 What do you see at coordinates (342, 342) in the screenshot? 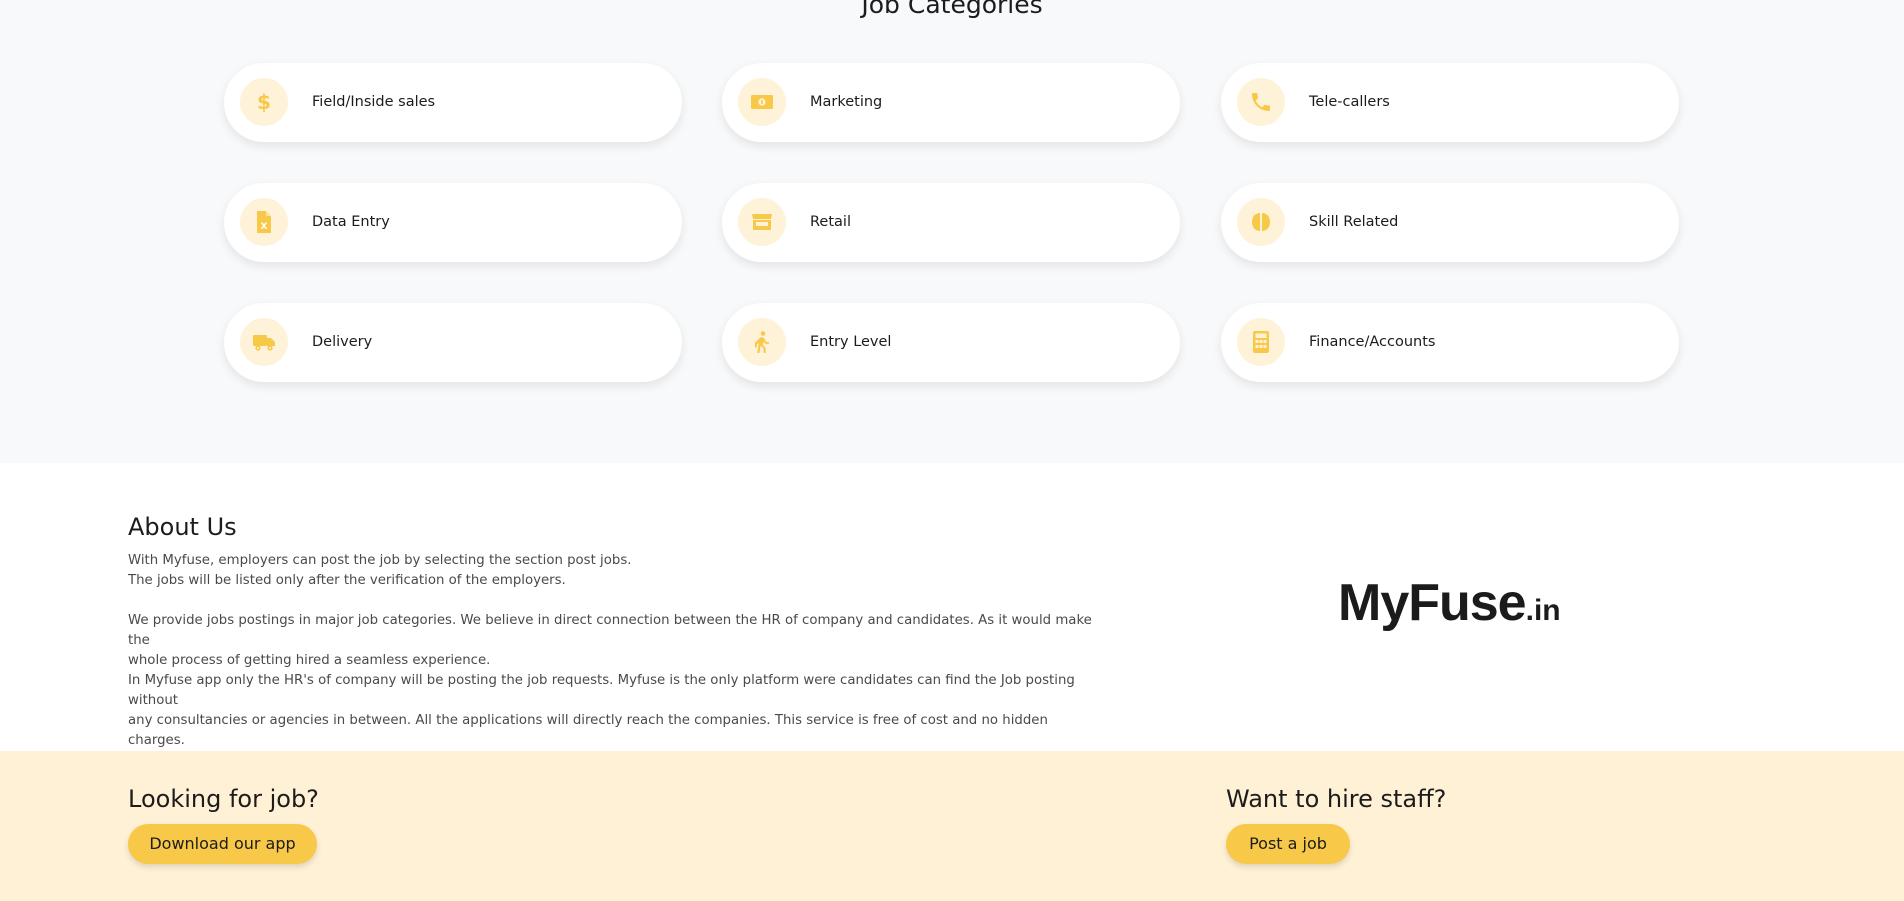
I see `category-label: Delivery` at bounding box center [342, 342].